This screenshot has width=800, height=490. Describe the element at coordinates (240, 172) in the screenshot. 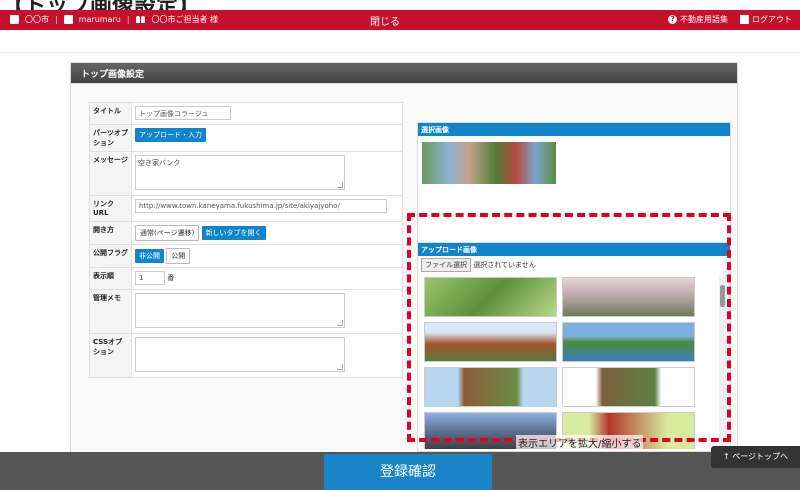

I see `message-textarea: 空き家バンク` at that location.